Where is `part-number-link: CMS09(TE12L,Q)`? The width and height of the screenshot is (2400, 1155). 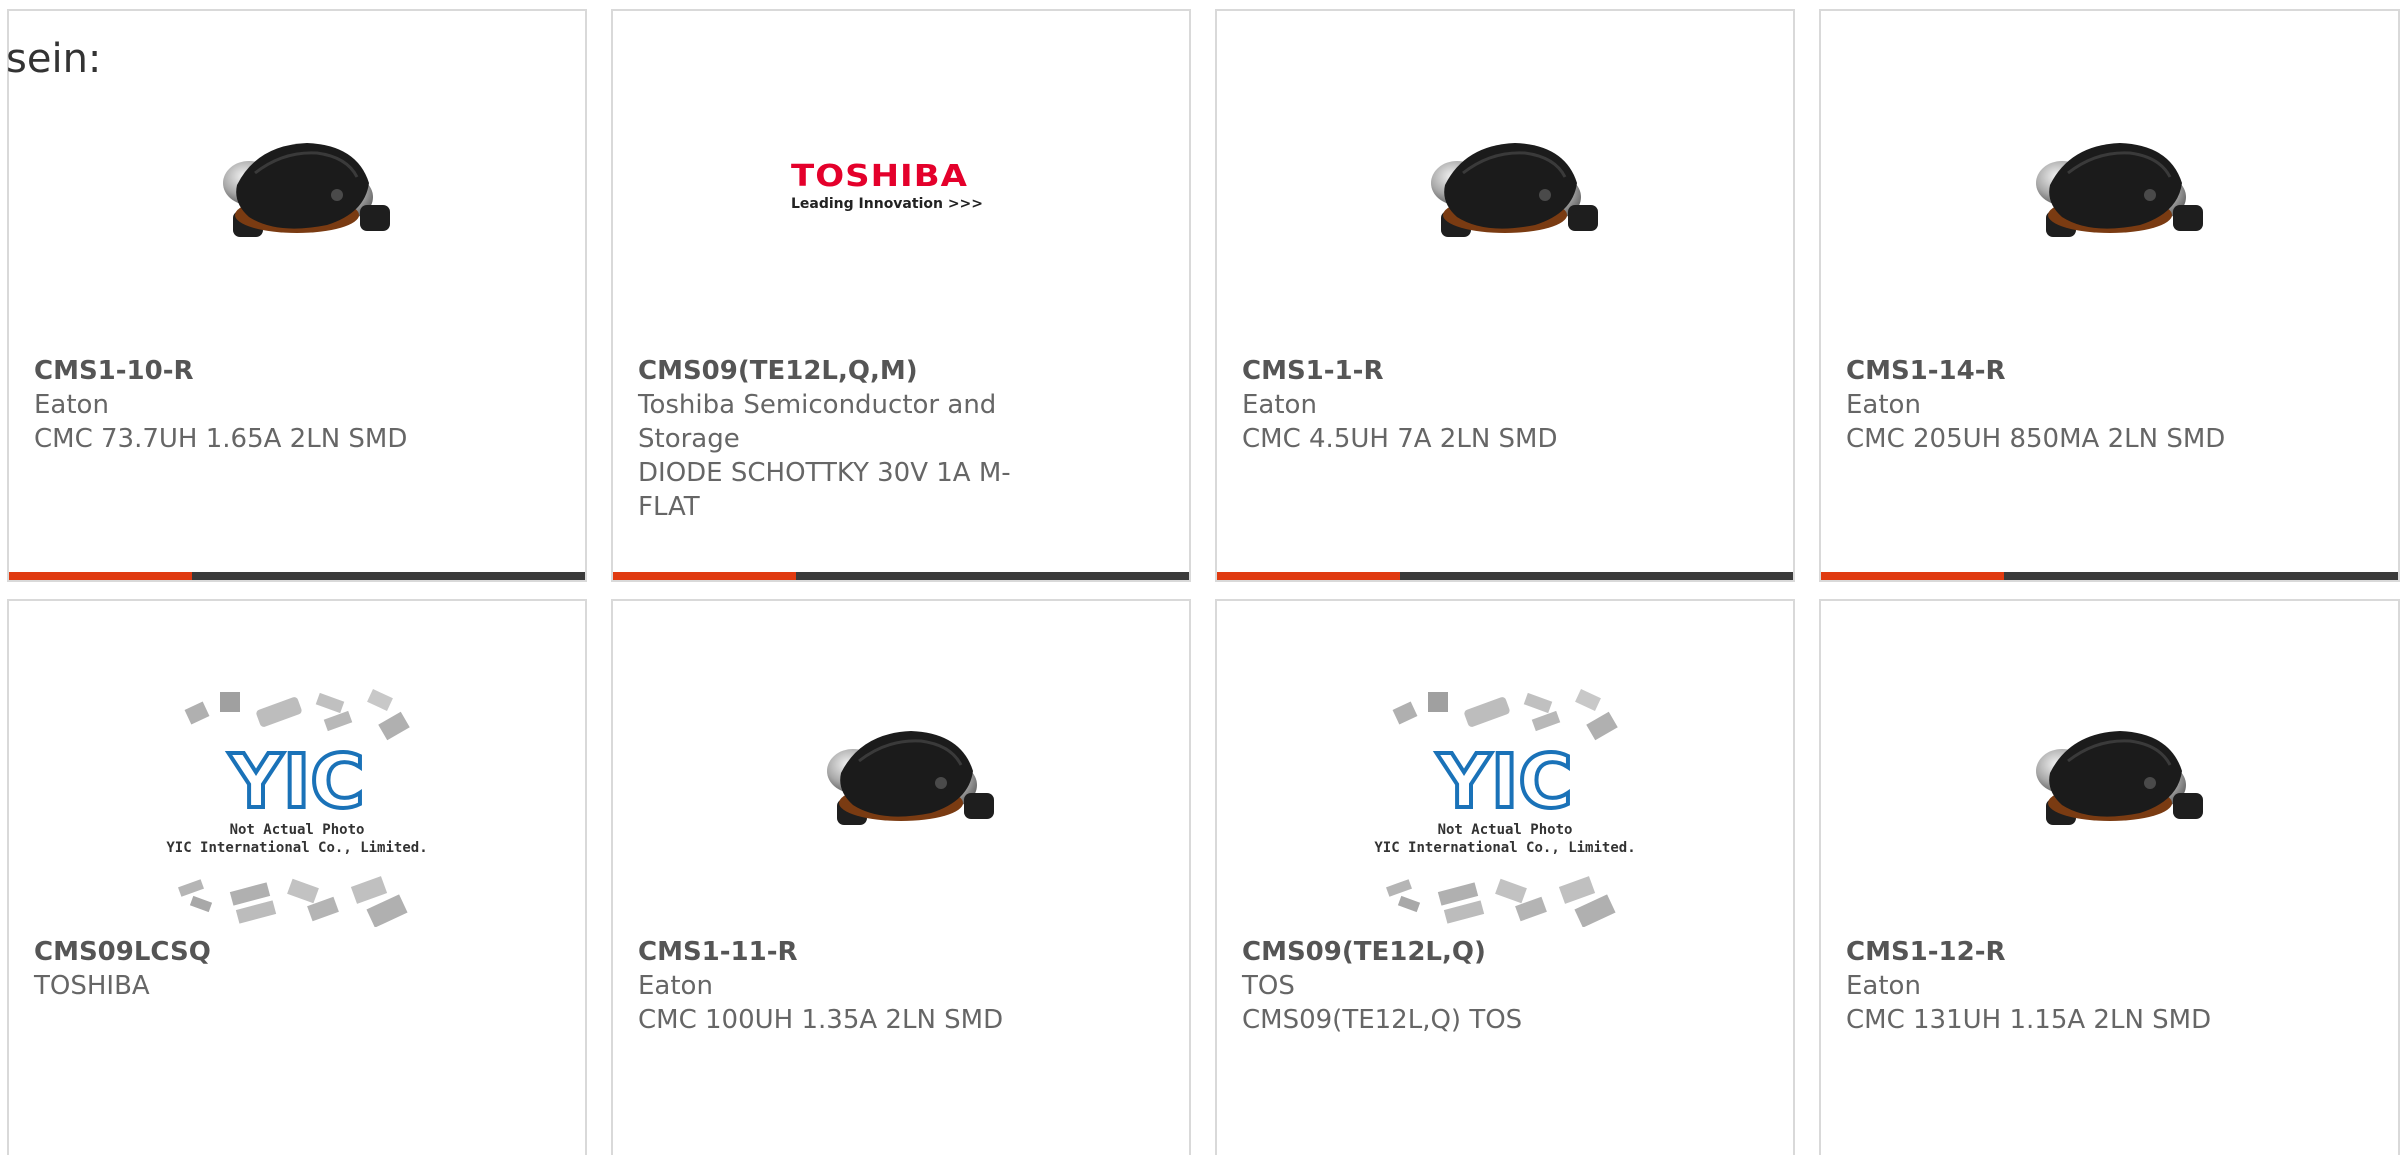
part-number-link: CMS09(TE12L,Q) is located at coordinates (1442, 952).